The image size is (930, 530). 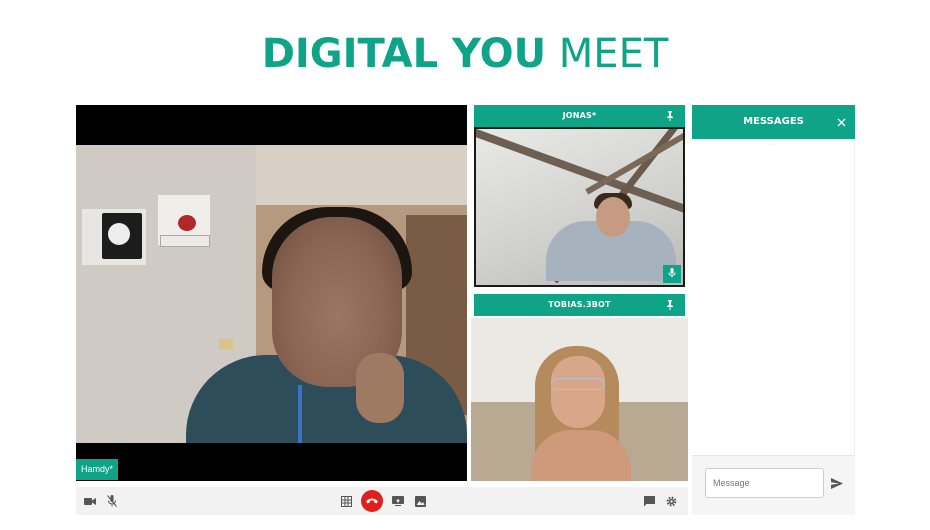 I want to click on participant-name-tobias: TOBIAS.3BOT, so click(x=579, y=304).